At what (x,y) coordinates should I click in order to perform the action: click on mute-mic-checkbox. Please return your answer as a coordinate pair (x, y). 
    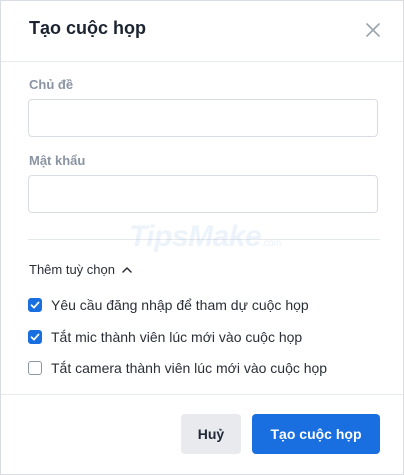
    Looking at the image, I should click on (35, 337).